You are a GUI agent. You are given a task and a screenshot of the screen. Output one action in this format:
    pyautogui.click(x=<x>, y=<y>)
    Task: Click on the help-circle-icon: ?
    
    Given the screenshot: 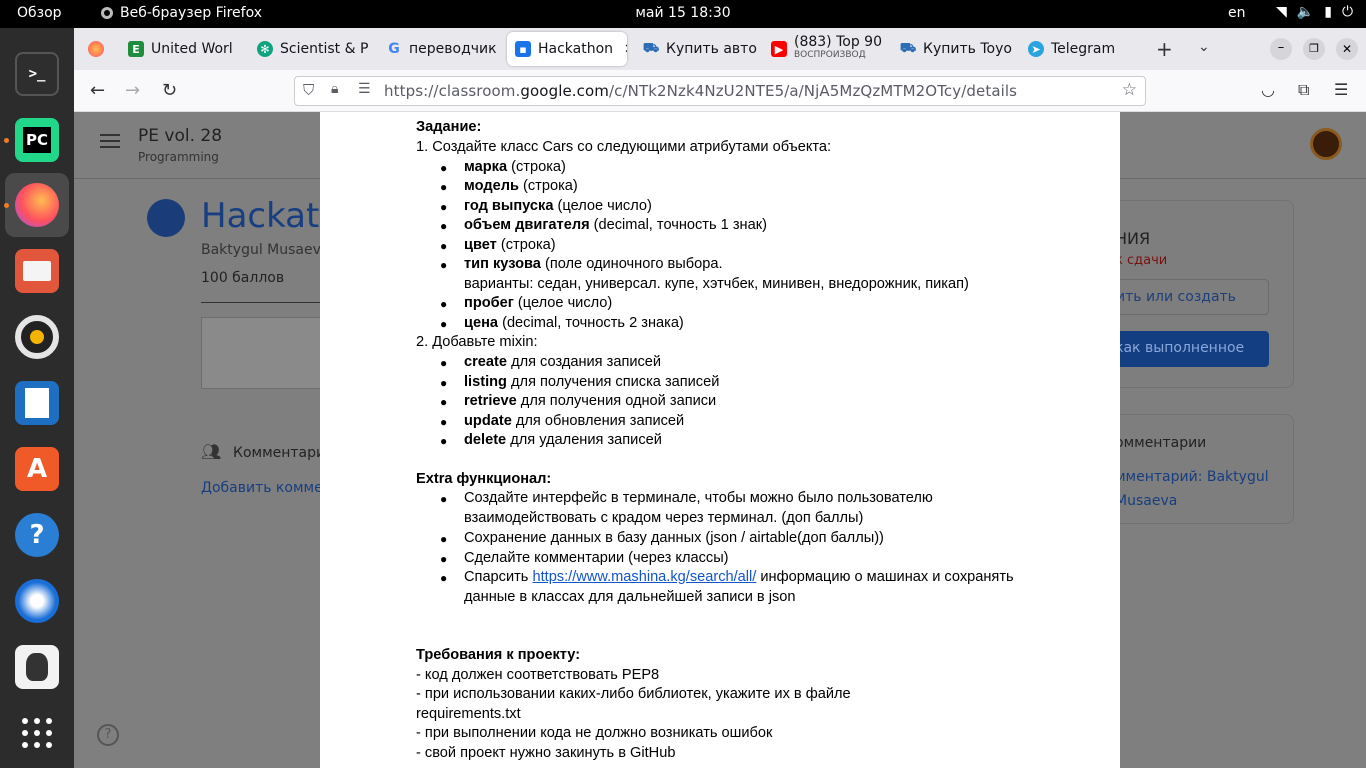 What is the action you would take?
    pyautogui.click(x=108, y=735)
    